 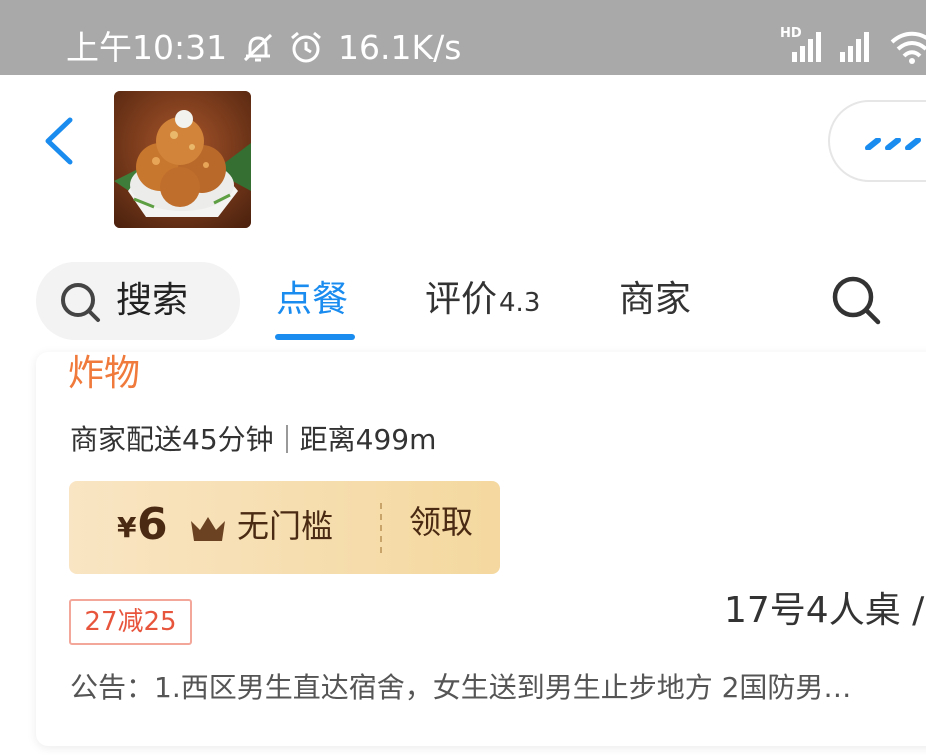 What do you see at coordinates (127, 527) in the screenshot?
I see `coupon-currency: ¥` at bounding box center [127, 527].